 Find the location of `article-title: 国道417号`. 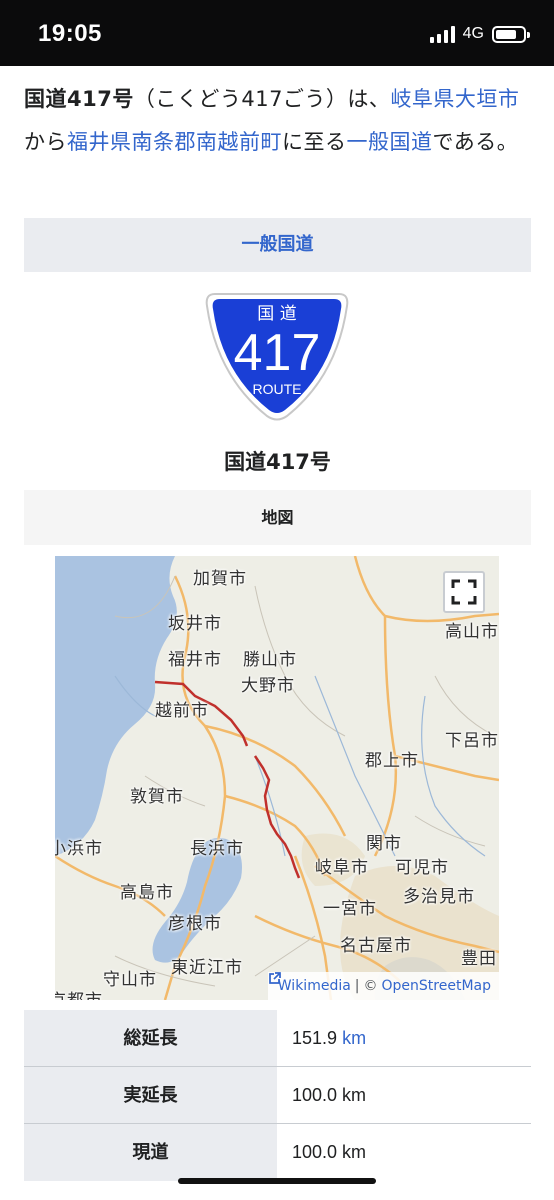

article-title: 国道417号 is located at coordinates (79, 99).